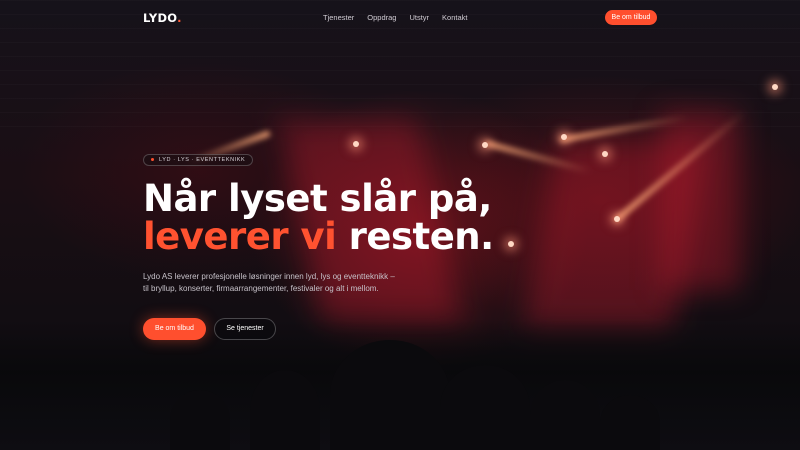 This screenshot has width=800, height=450. What do you see at coordinates (631, 17) in the screenshot?
I see `nav-quote-button: Be om tilbud` at bounding box center [631, 17].